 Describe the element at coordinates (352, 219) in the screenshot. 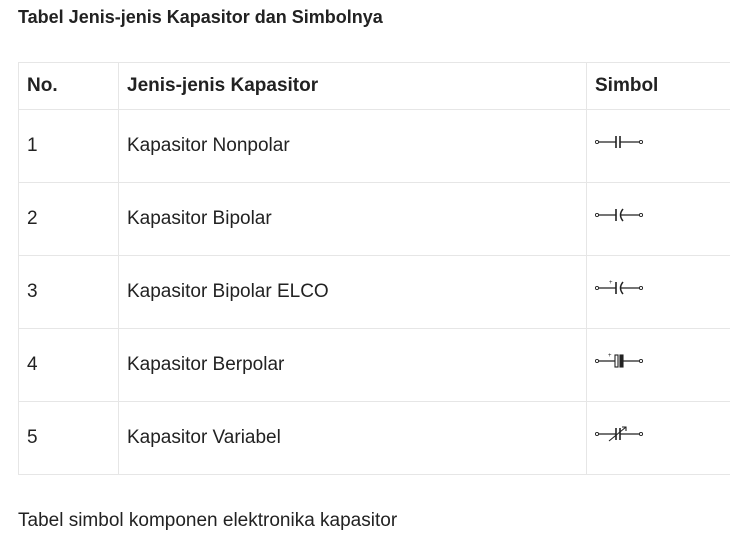

I see `capacitor-name: Kapasitor Bipolar` at that location.